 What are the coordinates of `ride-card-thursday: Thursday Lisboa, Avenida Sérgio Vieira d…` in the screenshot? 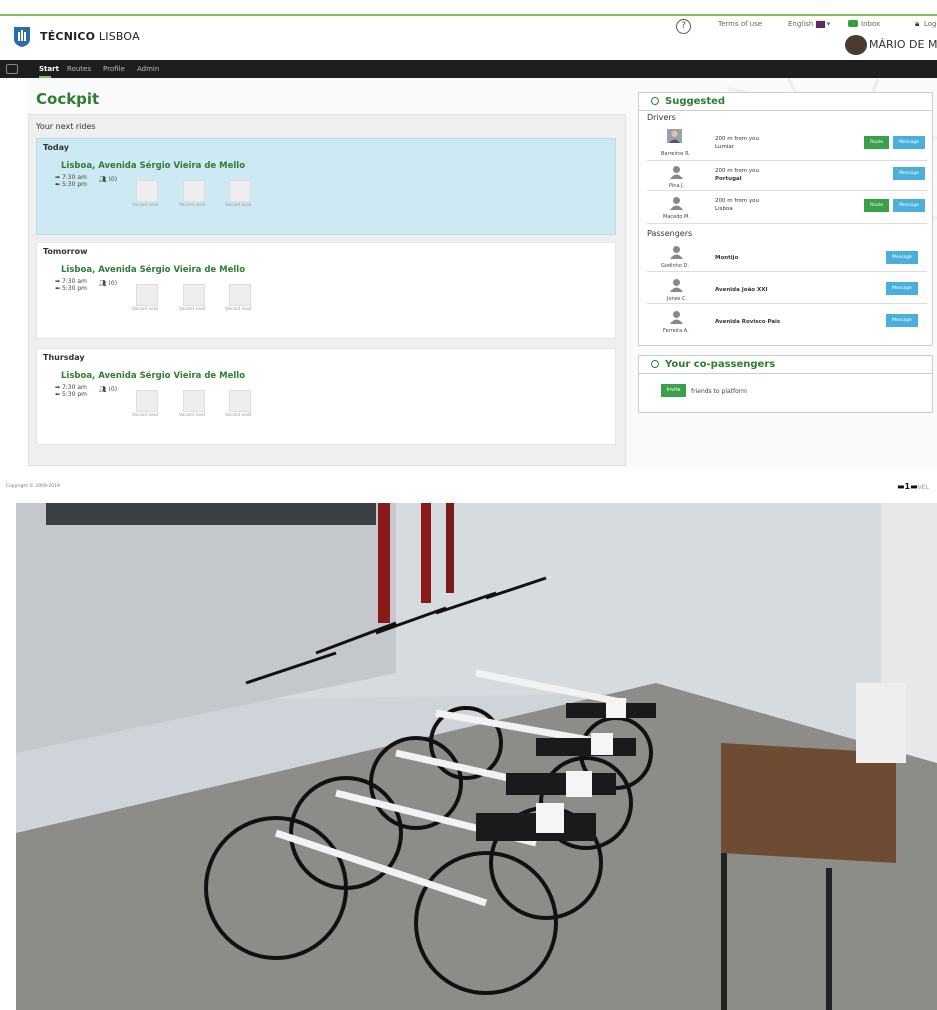 It's located at (326, 396).